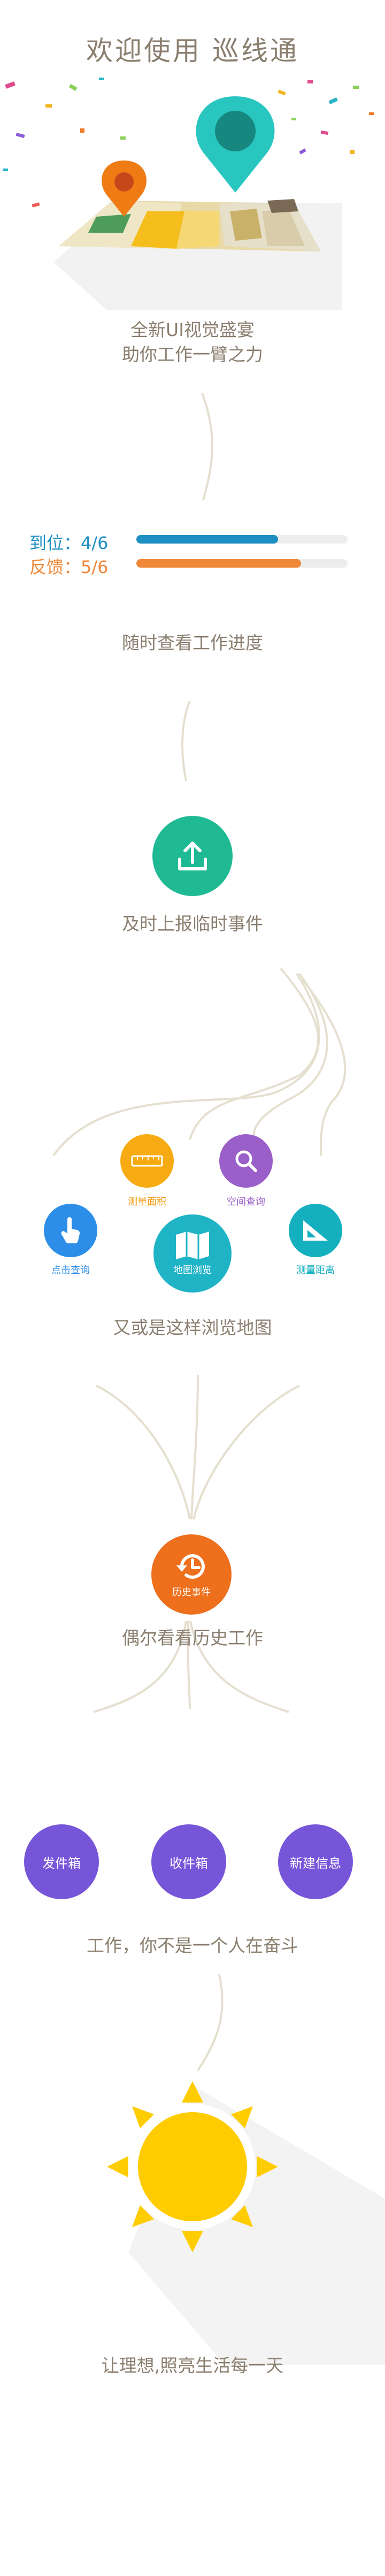 The image size is (385, 2576). Describe the element at coordinates (192, 1245) in the screenshot. I see `folded-map-icon` at that location.